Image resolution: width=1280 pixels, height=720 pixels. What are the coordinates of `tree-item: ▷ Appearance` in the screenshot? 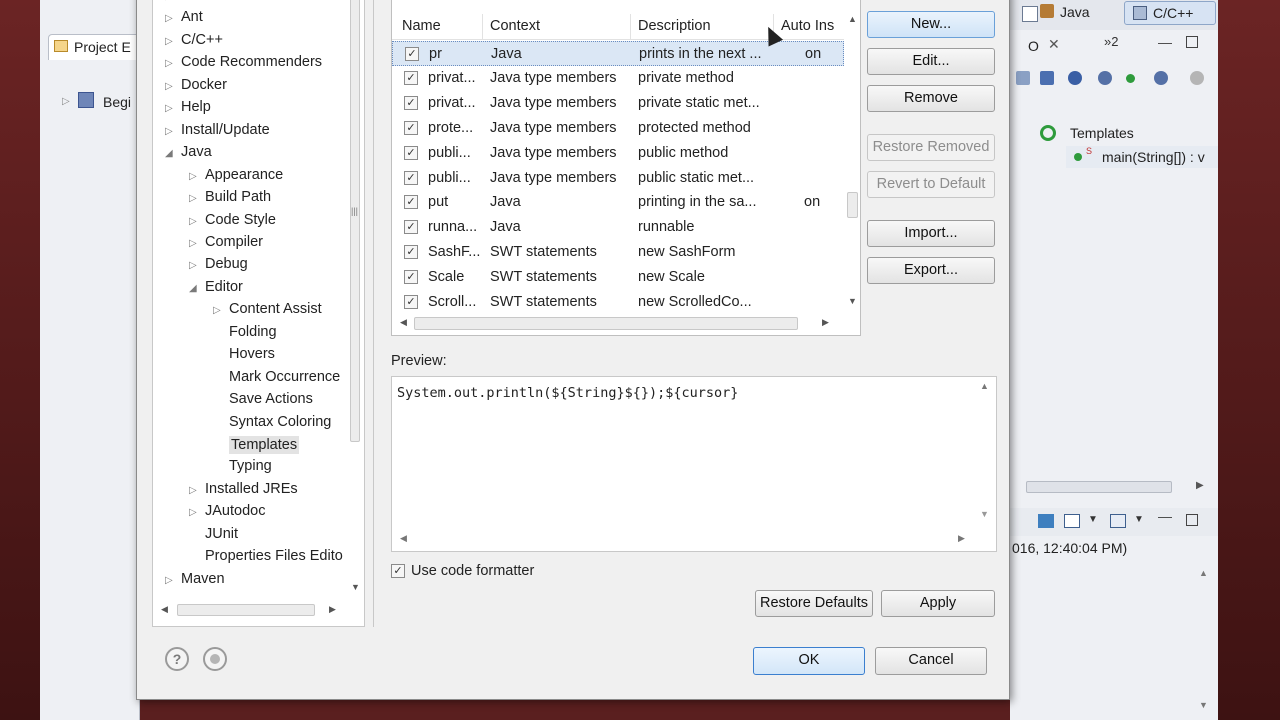 It's located at (249, 177).